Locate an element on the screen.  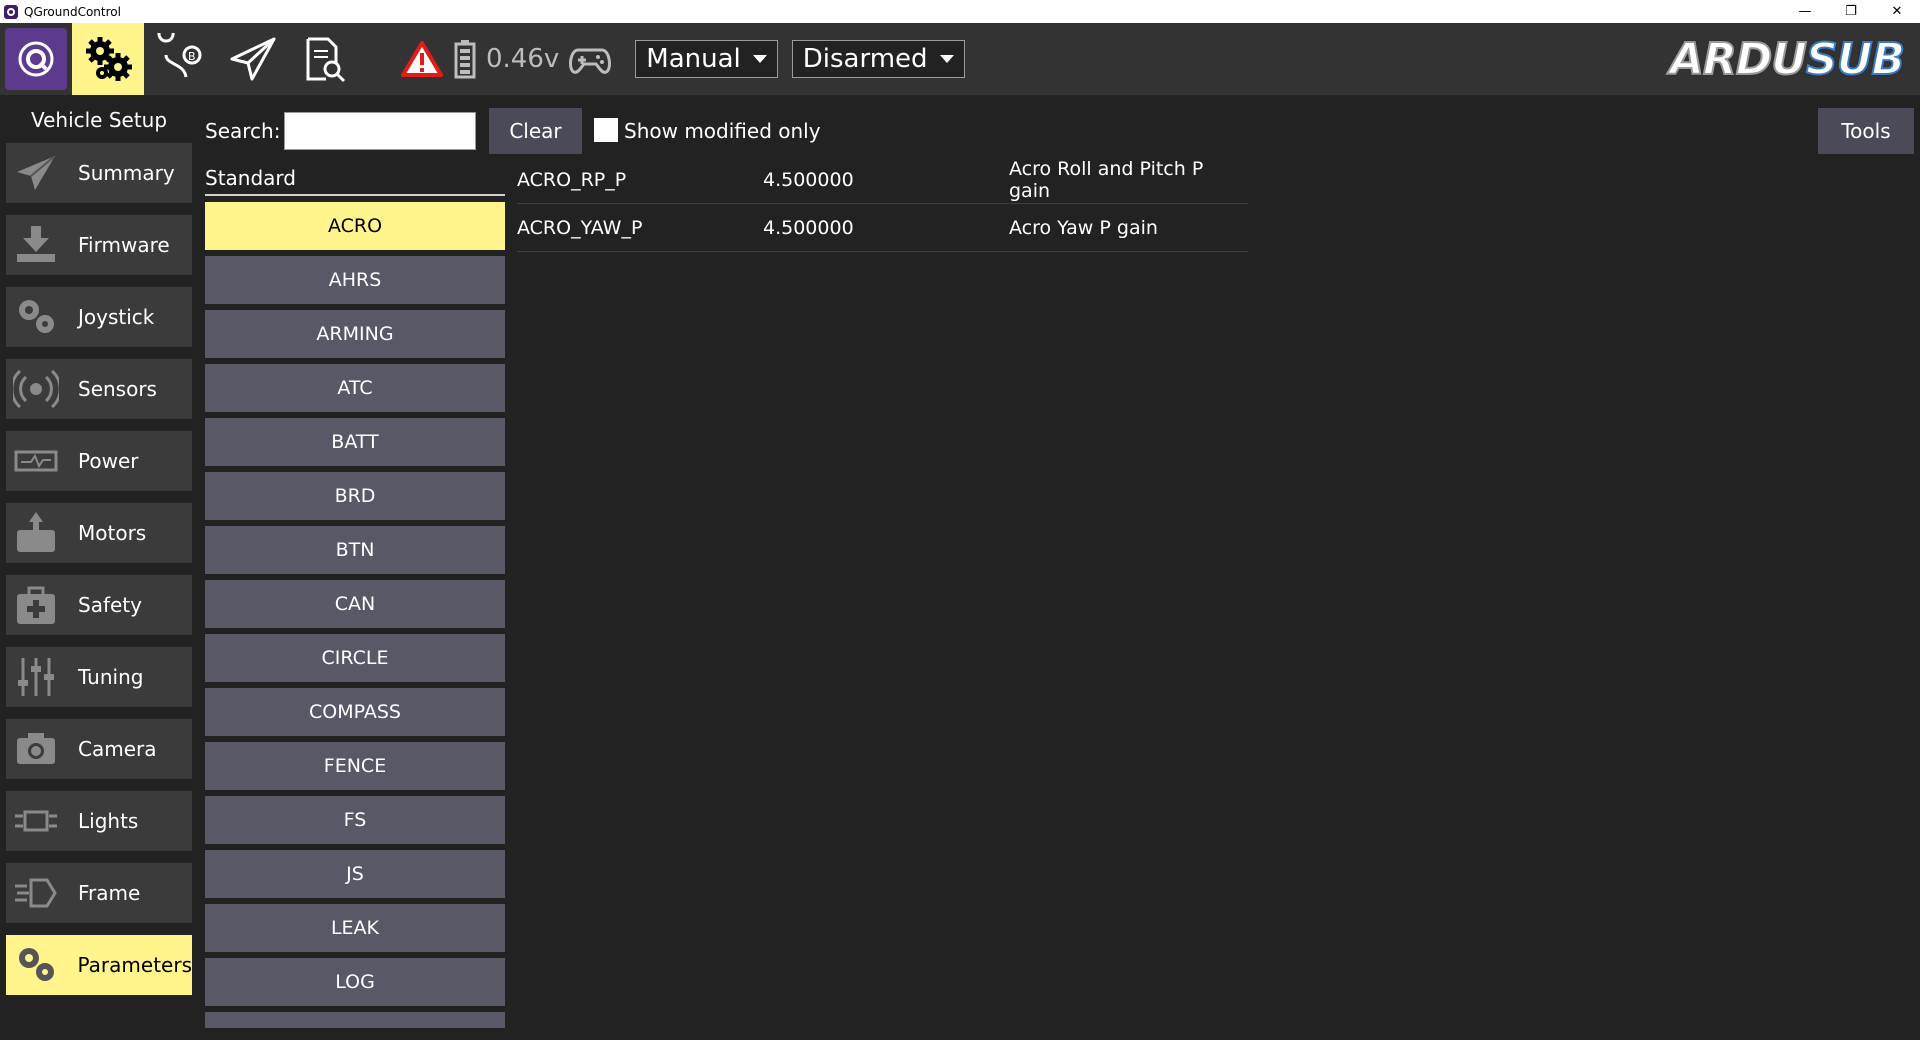
sidebar-item-summary: Summary is located at coordinates (99, 173).